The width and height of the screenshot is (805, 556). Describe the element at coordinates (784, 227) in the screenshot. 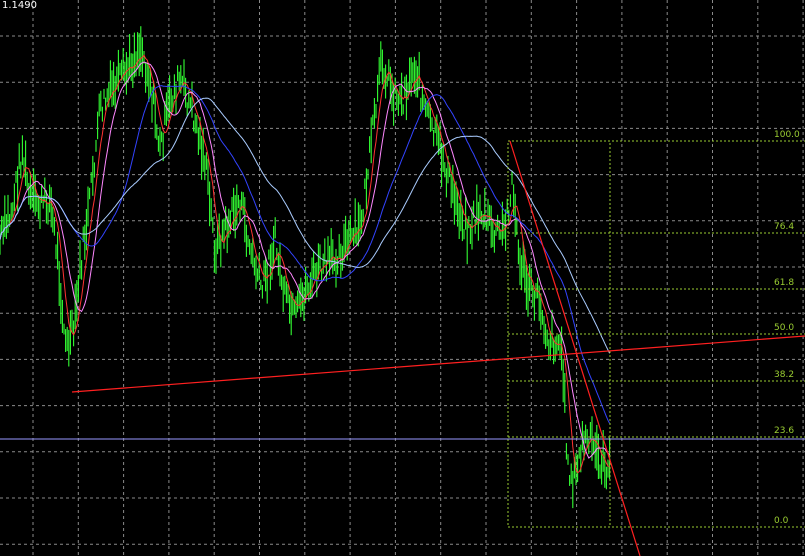

I see `fib-level-label: 76.4` at that location.